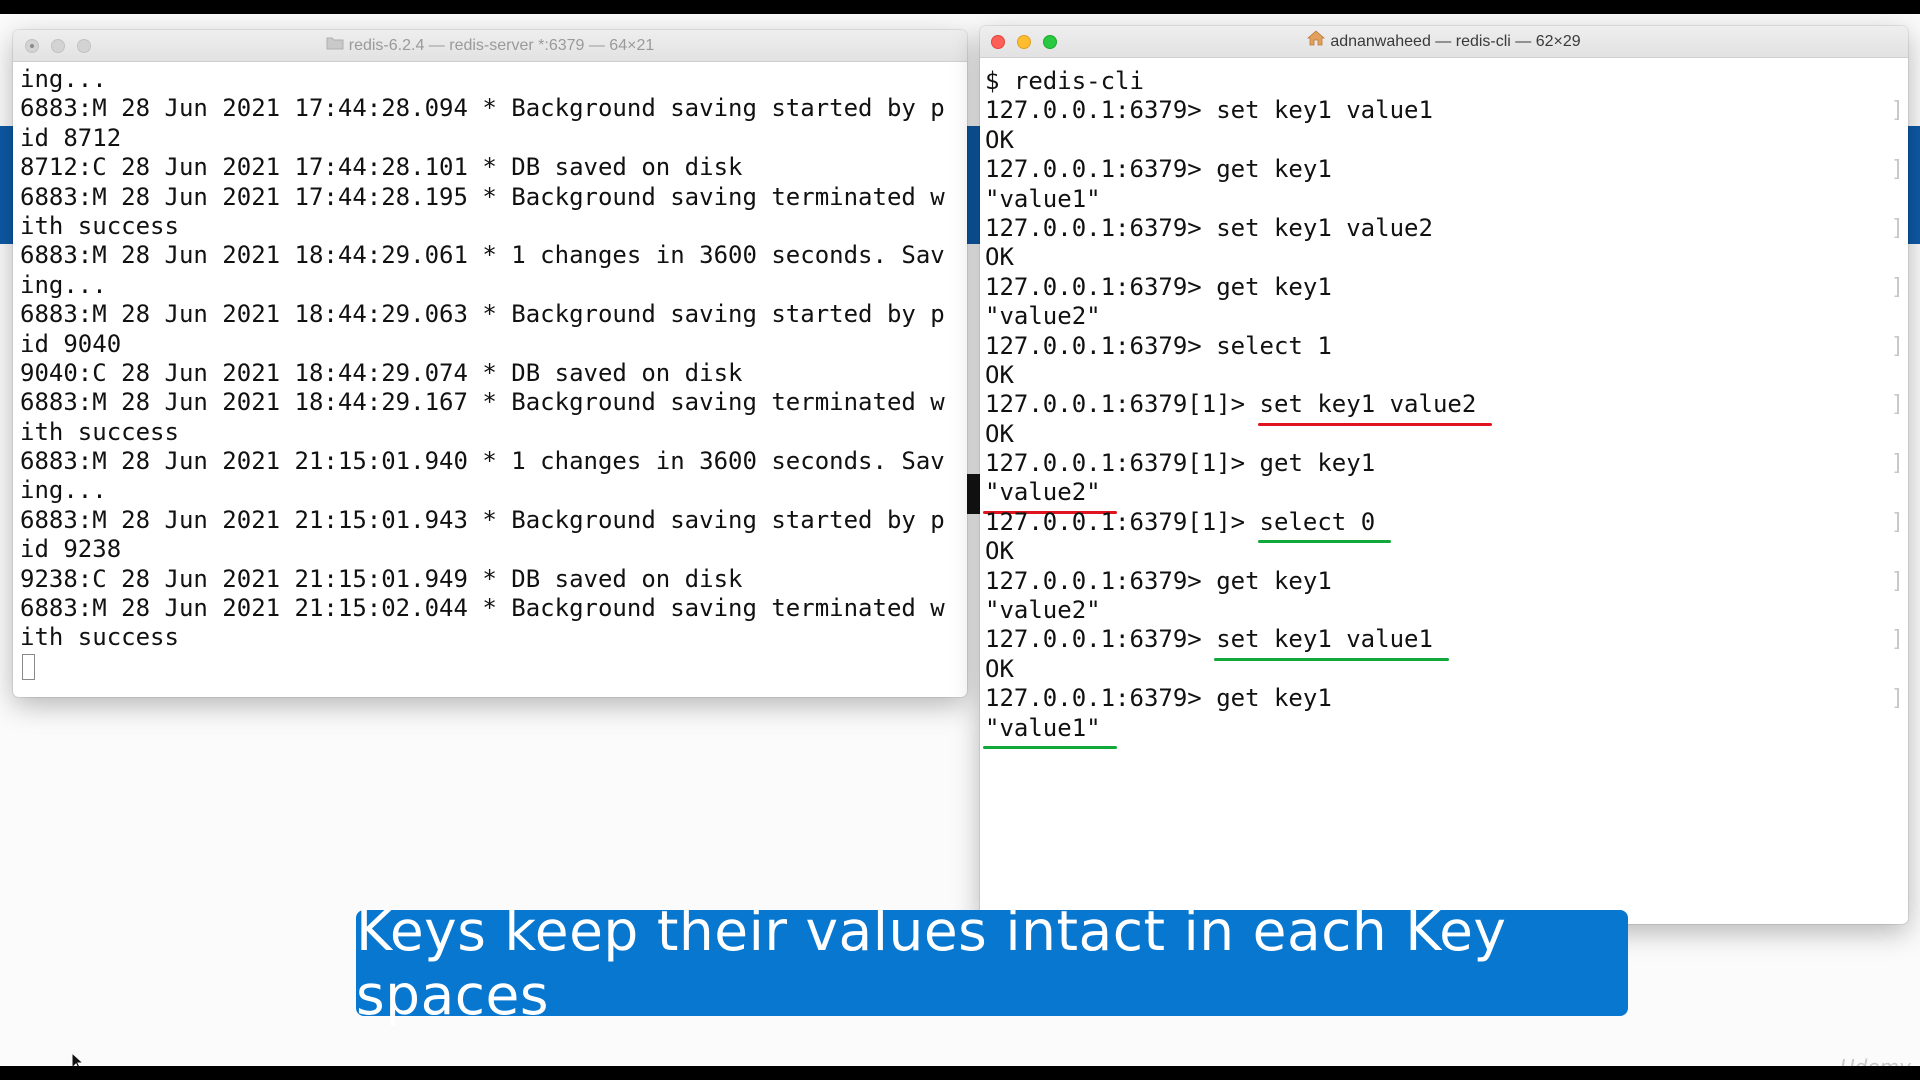  What do you see at coordinates (1875, 1060) in the screenshot?
I see `udemy-watermark: Udemy` at bounding box center [1875, 1060].